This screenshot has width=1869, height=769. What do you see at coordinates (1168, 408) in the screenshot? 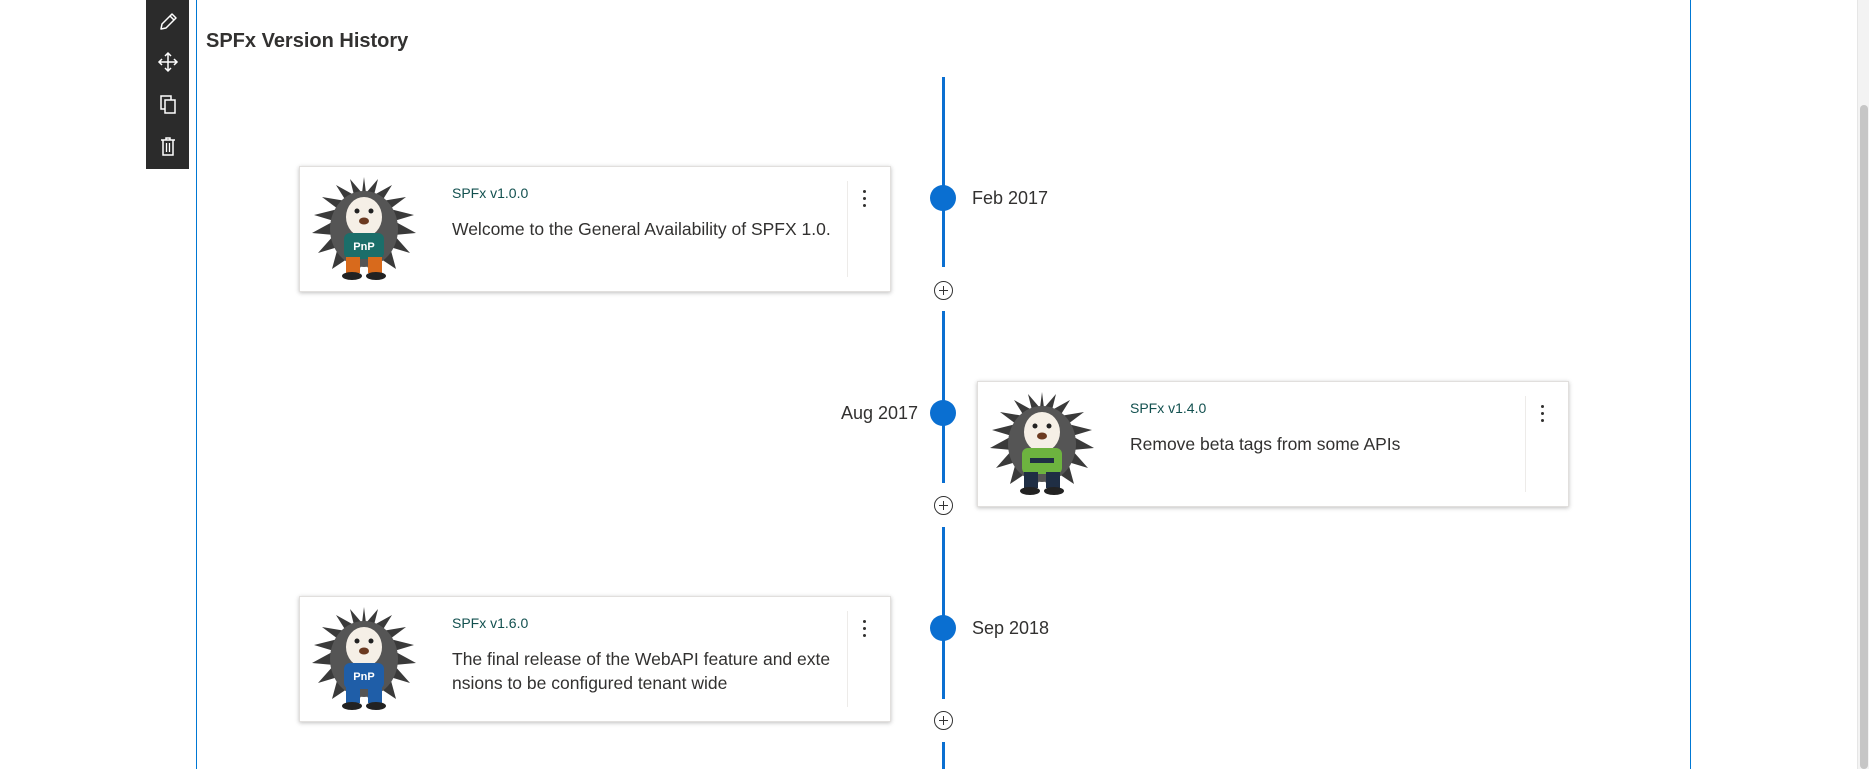
I see `card-title: SPFx v1.4.0` at bounding box center [1168, 408].